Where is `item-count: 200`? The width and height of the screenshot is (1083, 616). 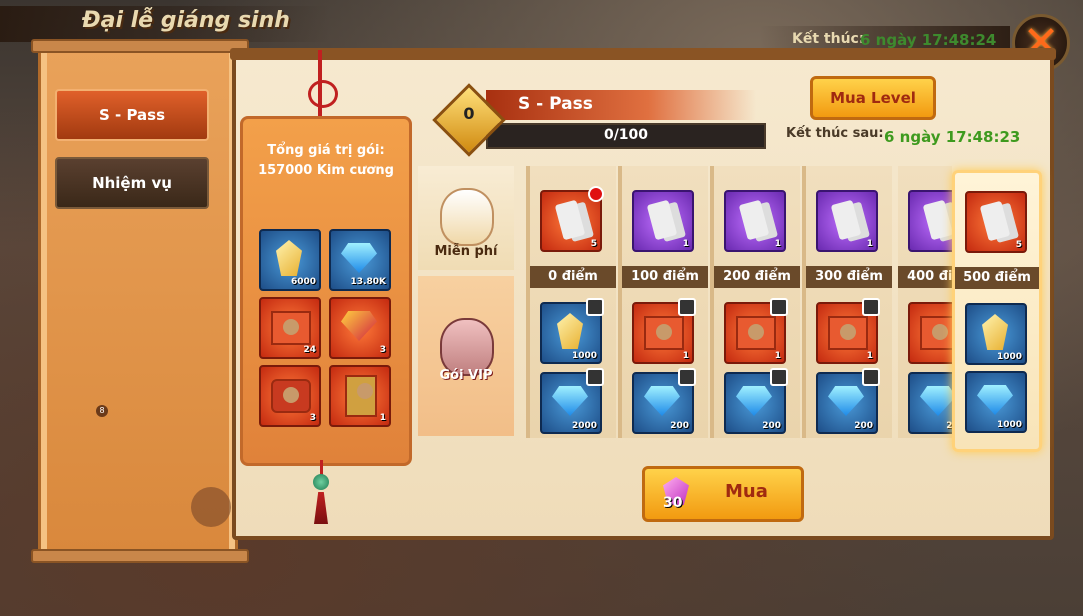 item-count: 200 is located at coordinates (679, 426).